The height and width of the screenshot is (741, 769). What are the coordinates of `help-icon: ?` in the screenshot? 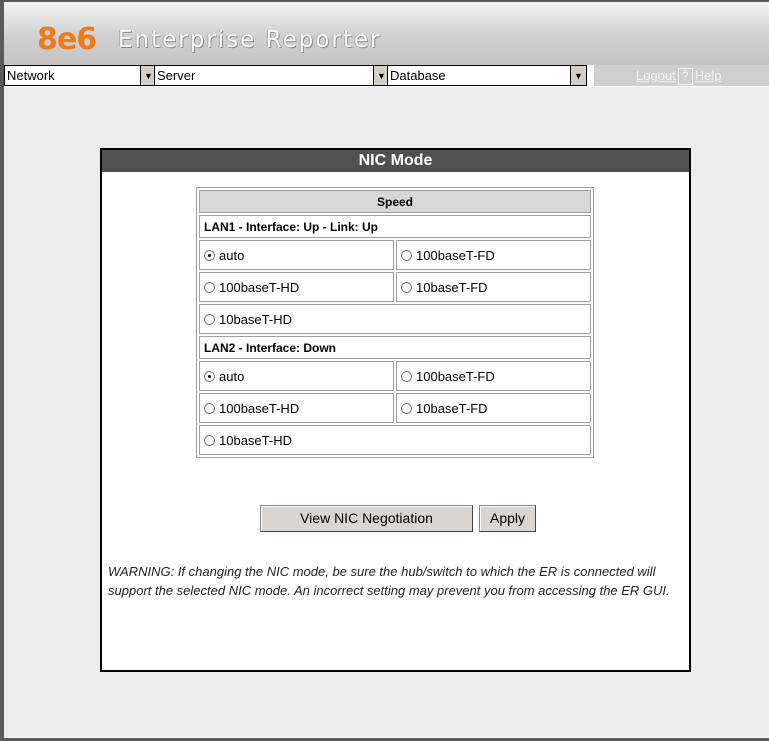 It's located at (685, 77).